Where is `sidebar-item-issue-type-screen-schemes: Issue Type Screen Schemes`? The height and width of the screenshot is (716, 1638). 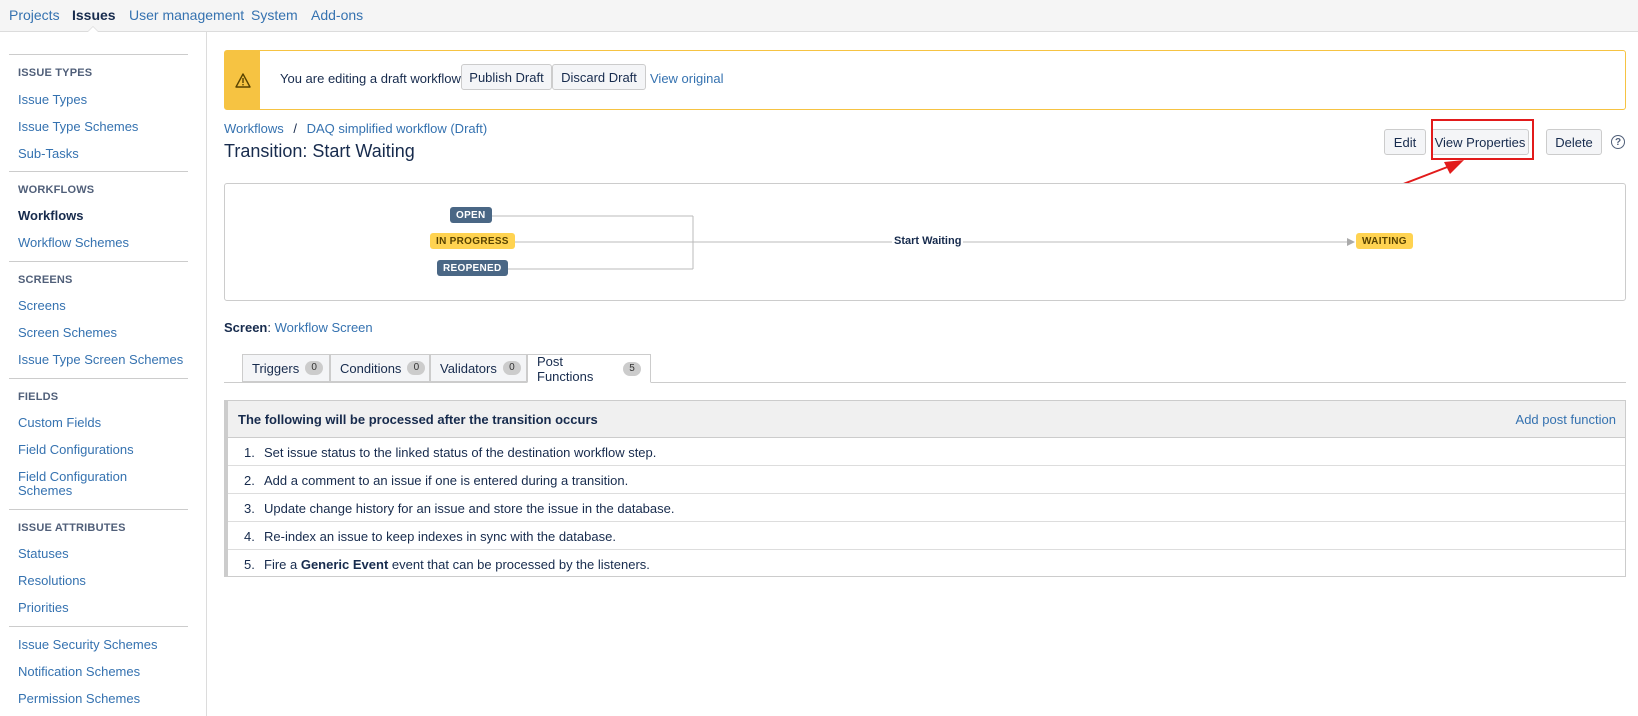
sidebar-item-issue-type-screen-schemes: Issue Type Screen Schemes is located at coordinates (100, 360).